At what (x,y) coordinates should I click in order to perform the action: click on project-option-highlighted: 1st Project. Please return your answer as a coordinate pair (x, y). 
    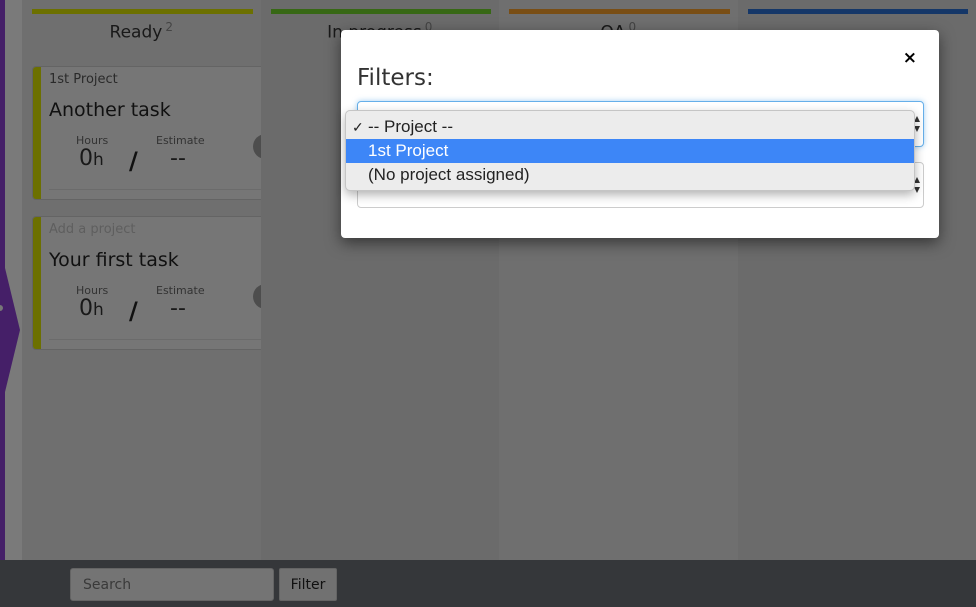
    Looking at the image, I should click on (630, 151).